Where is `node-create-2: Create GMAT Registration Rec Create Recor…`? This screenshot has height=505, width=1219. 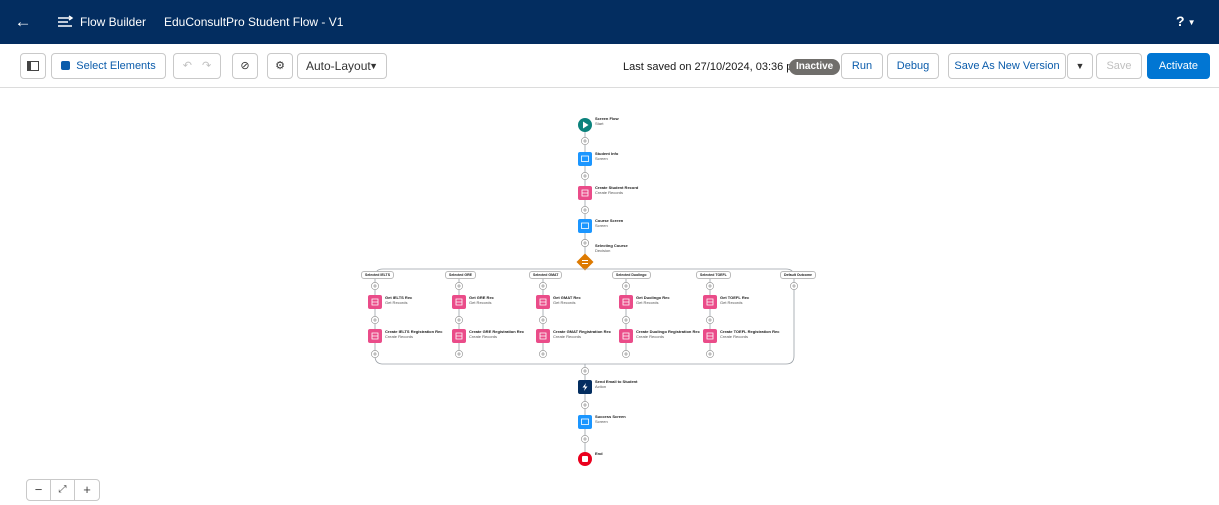 node-create-2: Create GMAT Registration Rec Create Recor… is located at coordinates (582, 334).